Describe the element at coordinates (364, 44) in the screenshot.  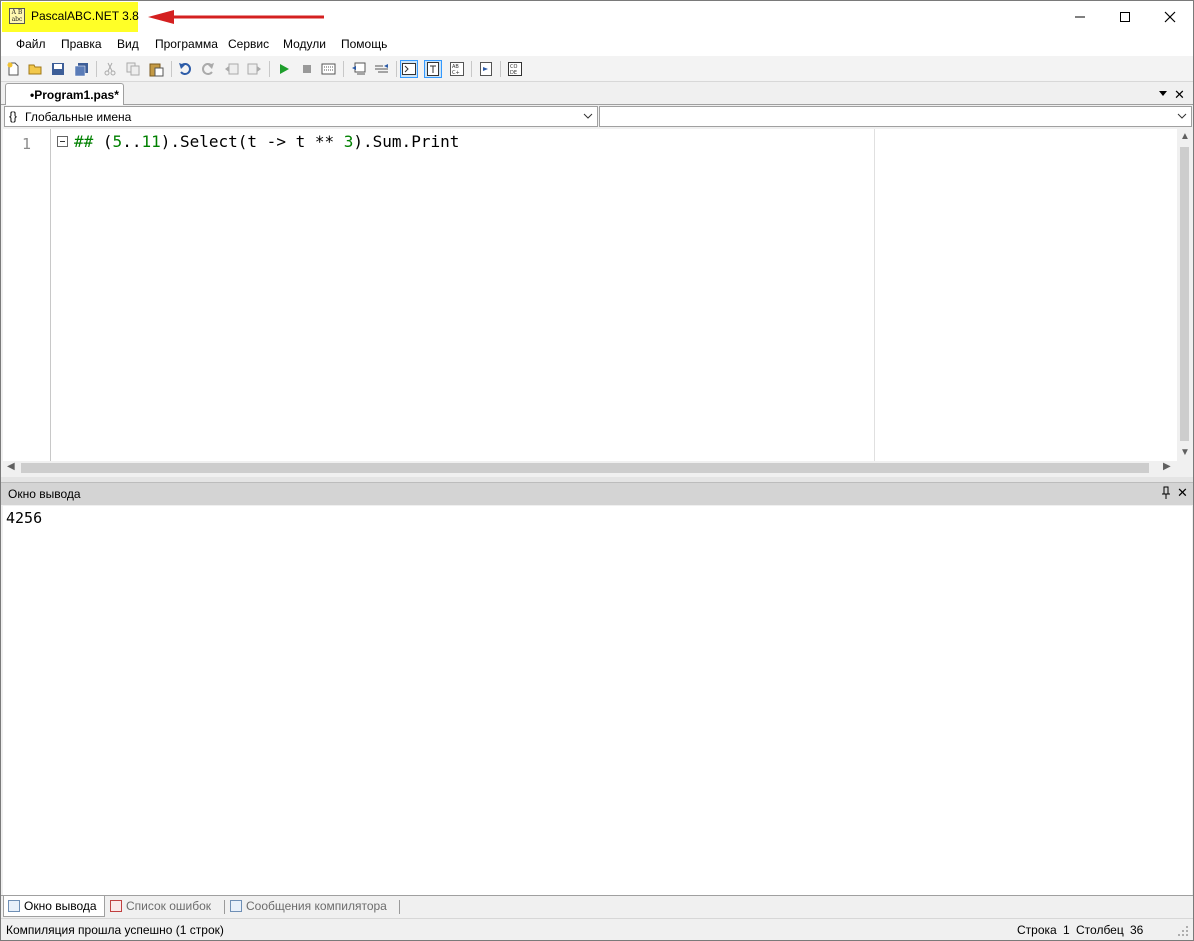
I see `menu-help: Помощь` at that location.